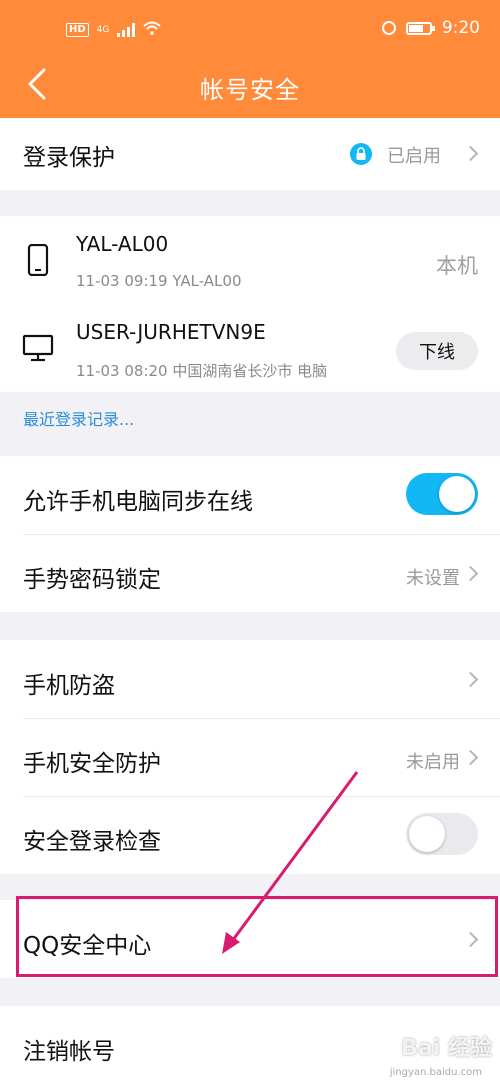  What do you see at coordinates (250, 24) in the screenshot?
I see `status-bar: HD 4G 9:20` at bounding box center [250, 24].